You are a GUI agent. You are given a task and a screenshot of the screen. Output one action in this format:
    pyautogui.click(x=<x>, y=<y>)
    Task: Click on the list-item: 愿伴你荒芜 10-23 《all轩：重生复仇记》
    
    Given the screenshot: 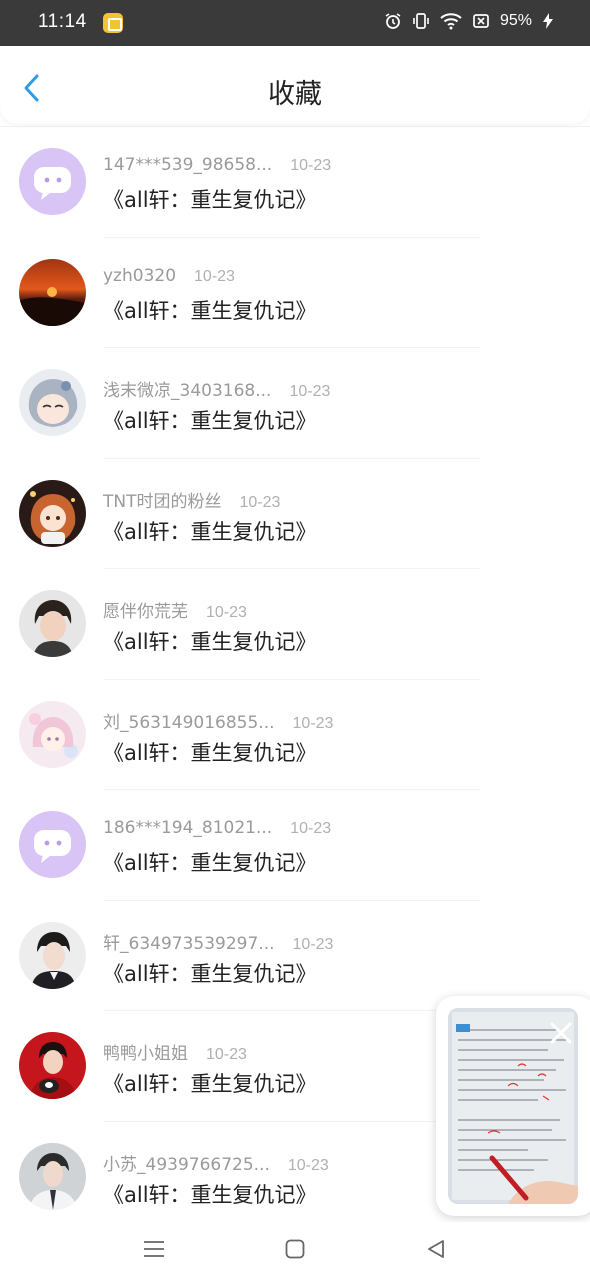 What is the action you would take?
    pyautogui.click(x=295, y=624)
    